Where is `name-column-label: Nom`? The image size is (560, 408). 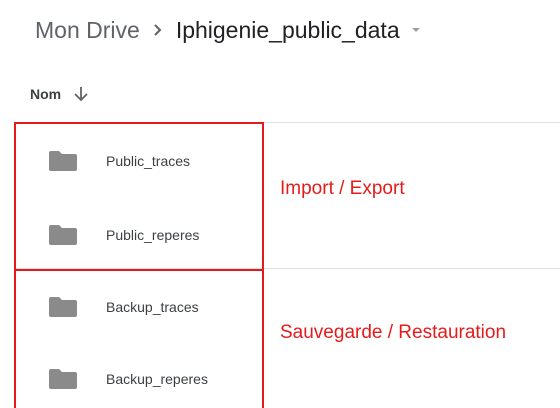 name-column-label: Nom is located at coordinates (46, 94).